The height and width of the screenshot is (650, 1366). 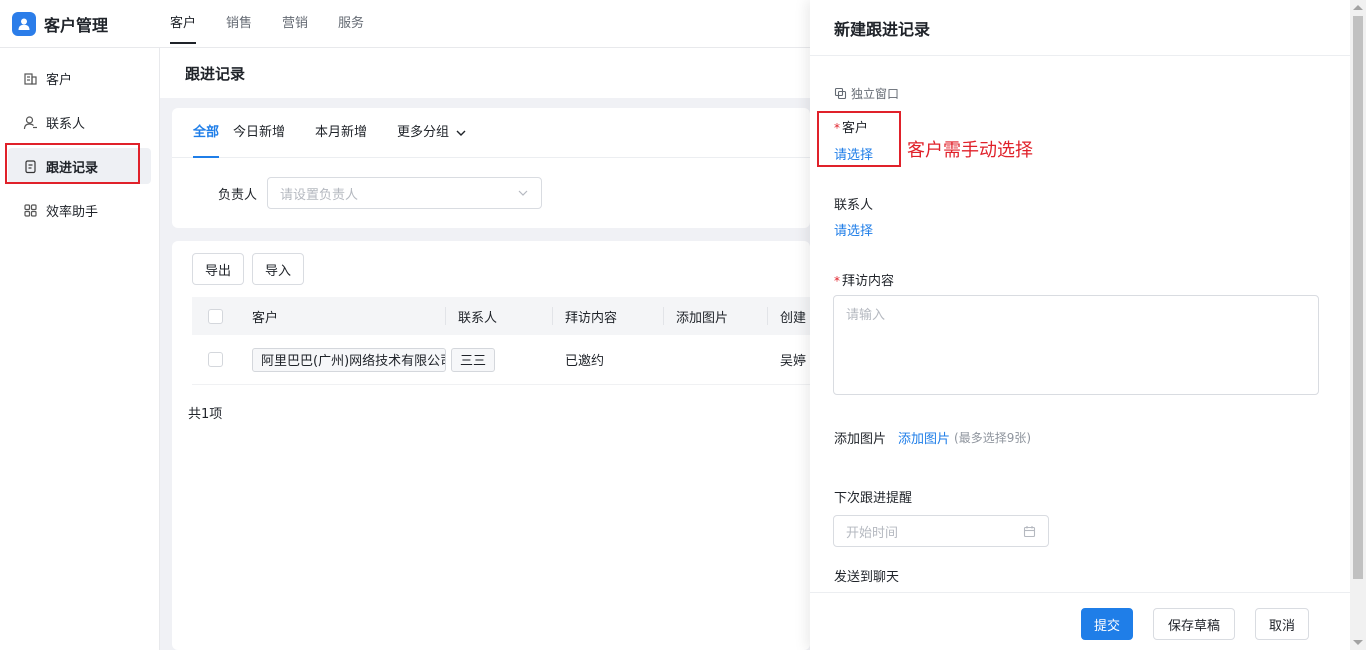 What do you see at coordinates (1194, 624) in the screenshot?
I see `save-draft-button: 保存草稿` at bounding box center [1194, 624].